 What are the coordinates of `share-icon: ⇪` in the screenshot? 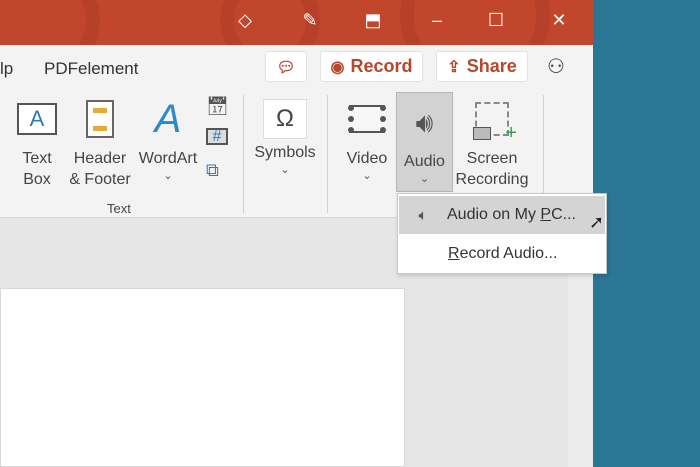 It's located at (454, 67).